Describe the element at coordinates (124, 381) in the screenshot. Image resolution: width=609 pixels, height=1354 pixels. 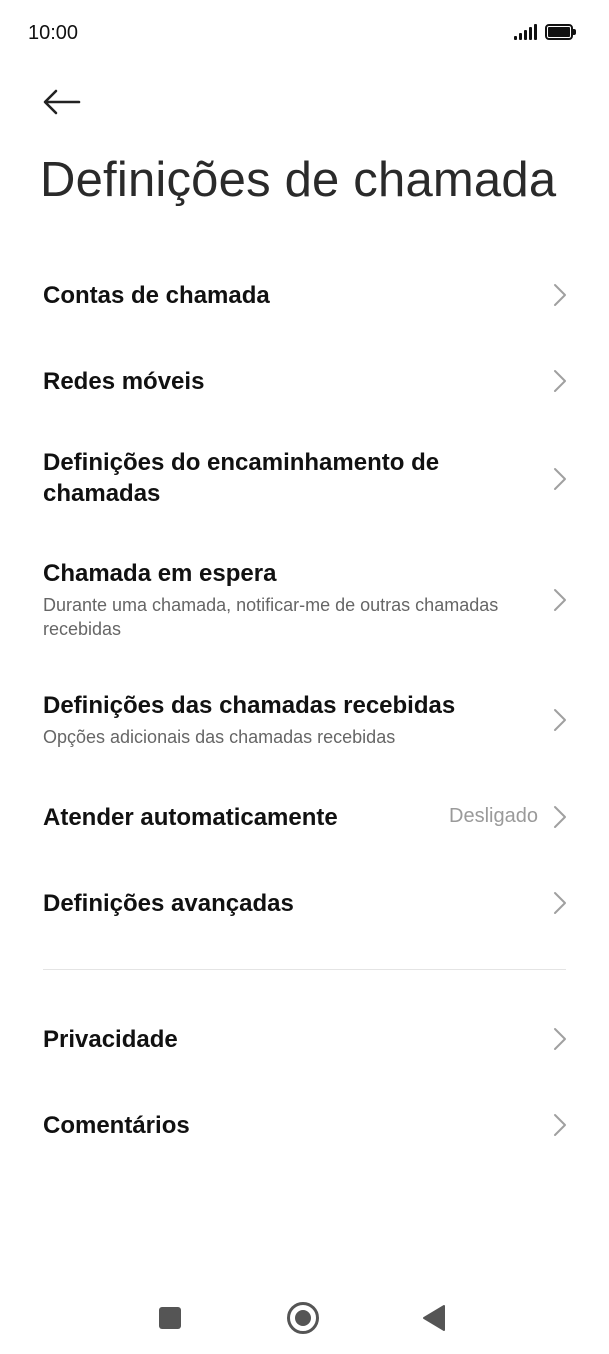
I see `item-title: Redes móveis` at that location.